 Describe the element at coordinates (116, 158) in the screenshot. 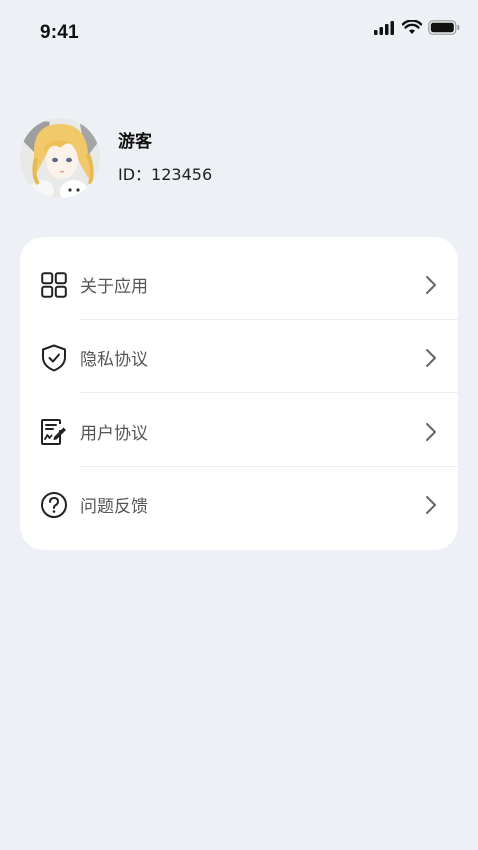

I see `profile-section: 游客 ID：123456` at that location.